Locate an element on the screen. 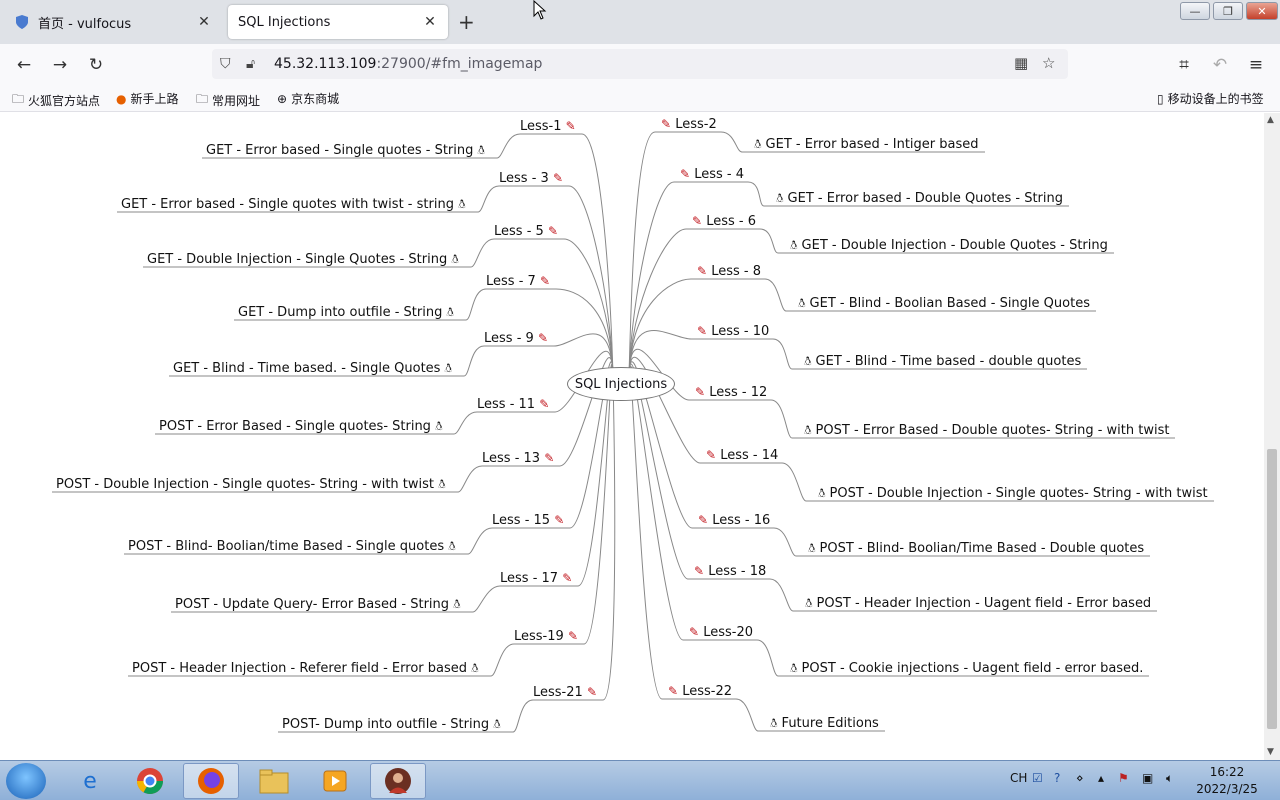  mindmap-less-node: Less - 11 ✎ is located at coordinates (513, 404).